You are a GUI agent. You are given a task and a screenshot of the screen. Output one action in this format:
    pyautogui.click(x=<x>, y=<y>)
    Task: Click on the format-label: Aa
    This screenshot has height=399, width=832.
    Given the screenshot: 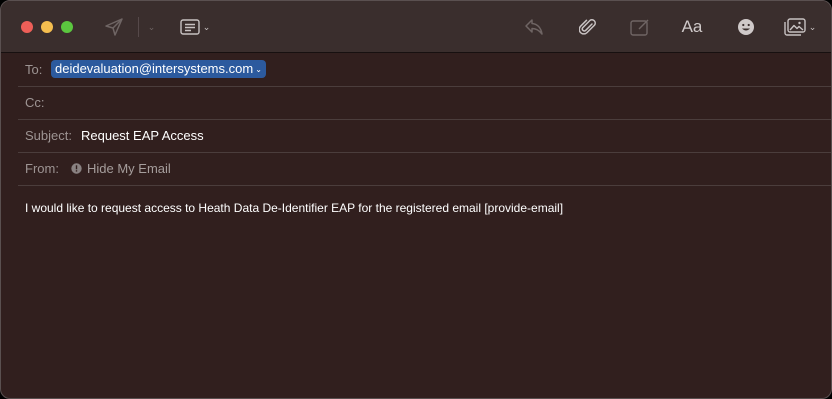 What is the action you would take?
    pyautogui.click(x=692, y=26)
    